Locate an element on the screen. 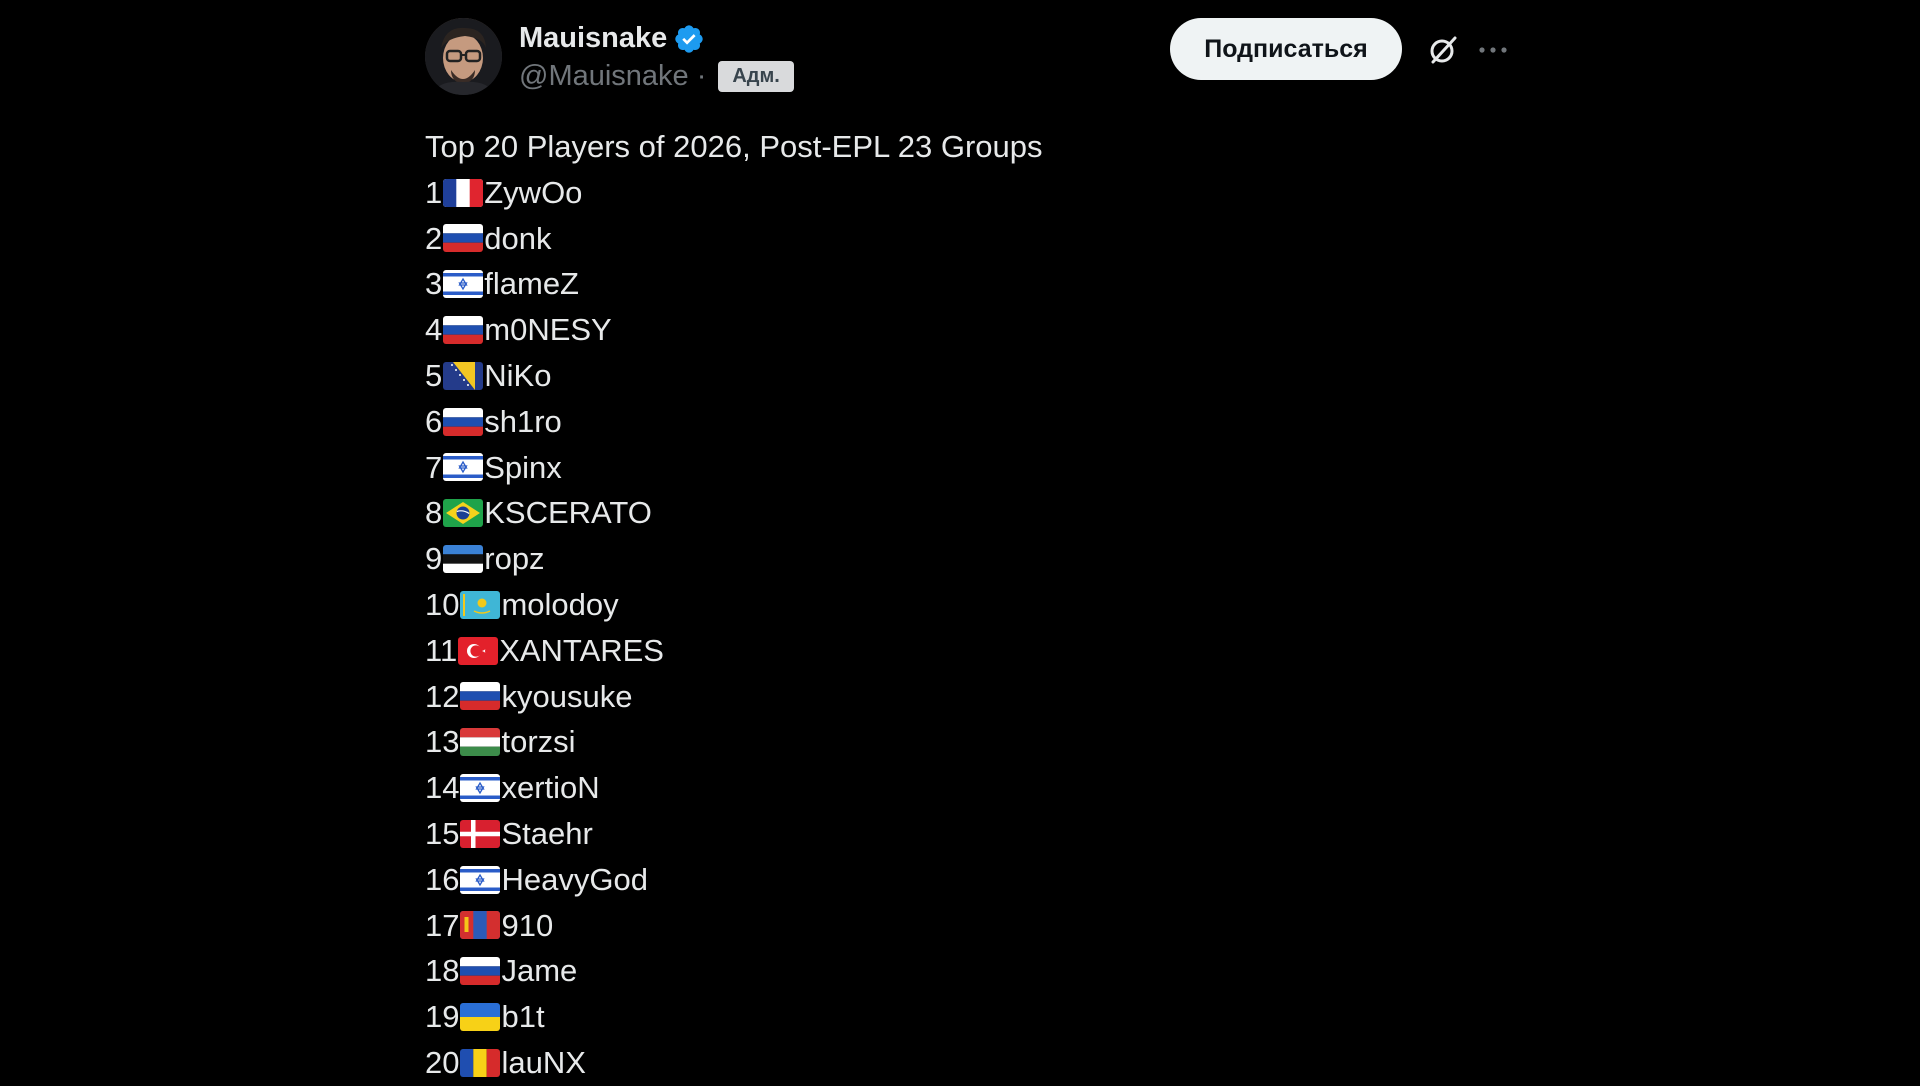 The width and height of the screenshot is (1920, 1086). player-rank: 6 is located at coordinates (434, 421).